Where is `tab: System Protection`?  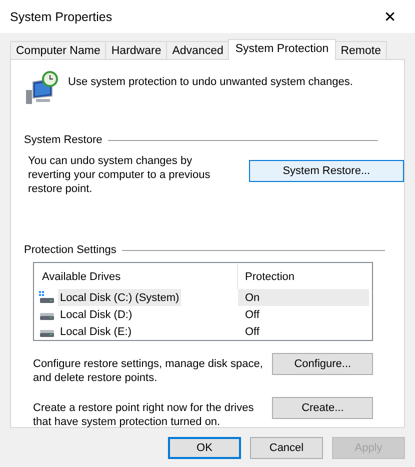
tab: System Protection is located at coordinates (282, 49).